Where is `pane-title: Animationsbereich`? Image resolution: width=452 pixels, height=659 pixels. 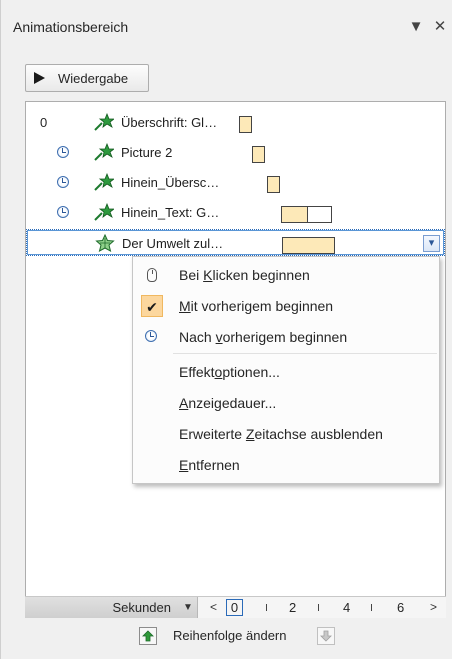
pane-title: Animationsbereich is located at coordinates (71, 27).